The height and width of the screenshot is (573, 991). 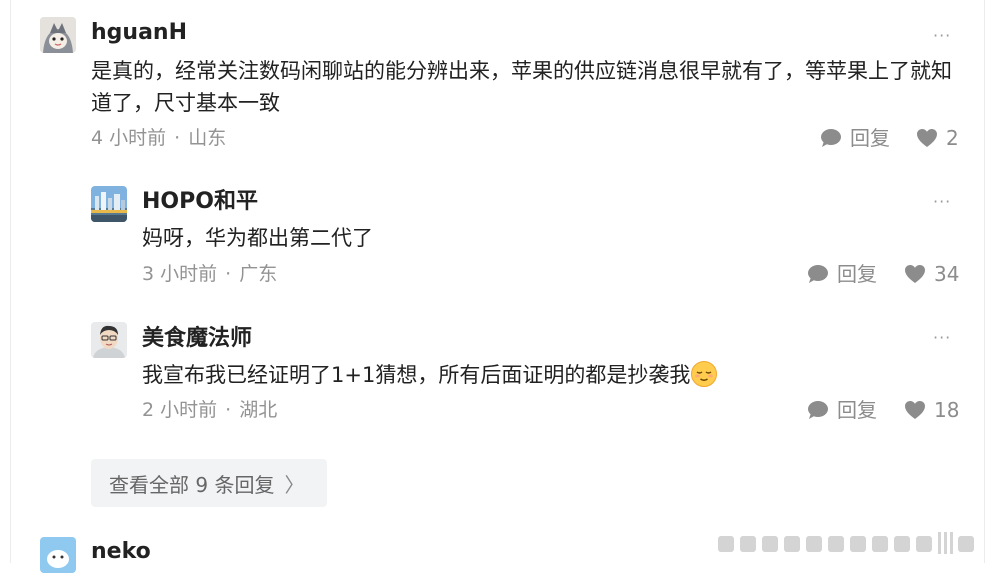 I want to click on left-border, so click(x=10, y=281).